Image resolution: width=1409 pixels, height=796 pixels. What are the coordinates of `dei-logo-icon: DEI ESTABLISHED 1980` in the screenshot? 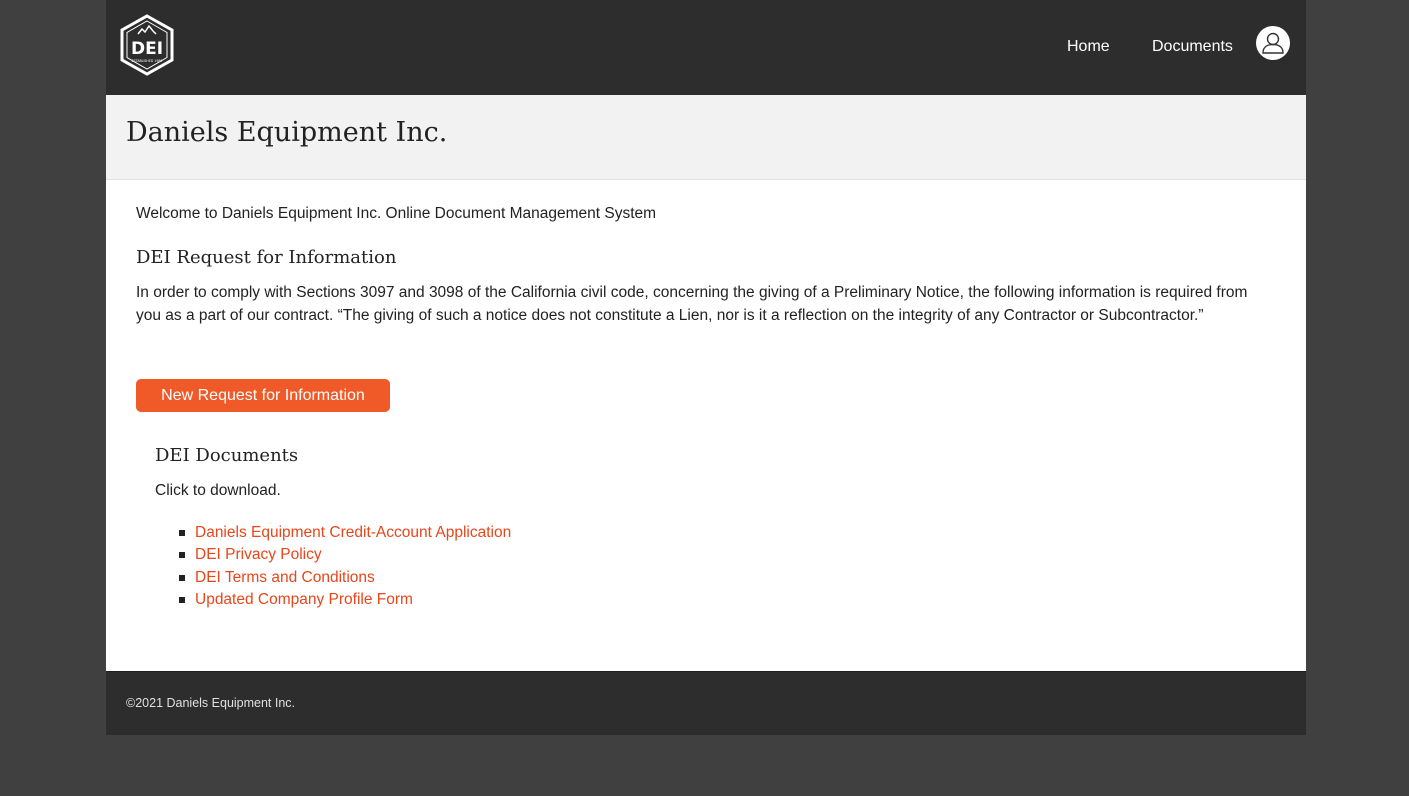 It's located at (147, 45).